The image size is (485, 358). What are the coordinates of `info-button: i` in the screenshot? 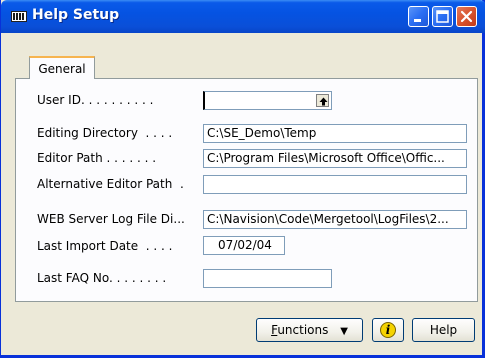 It's located at (388, 330).